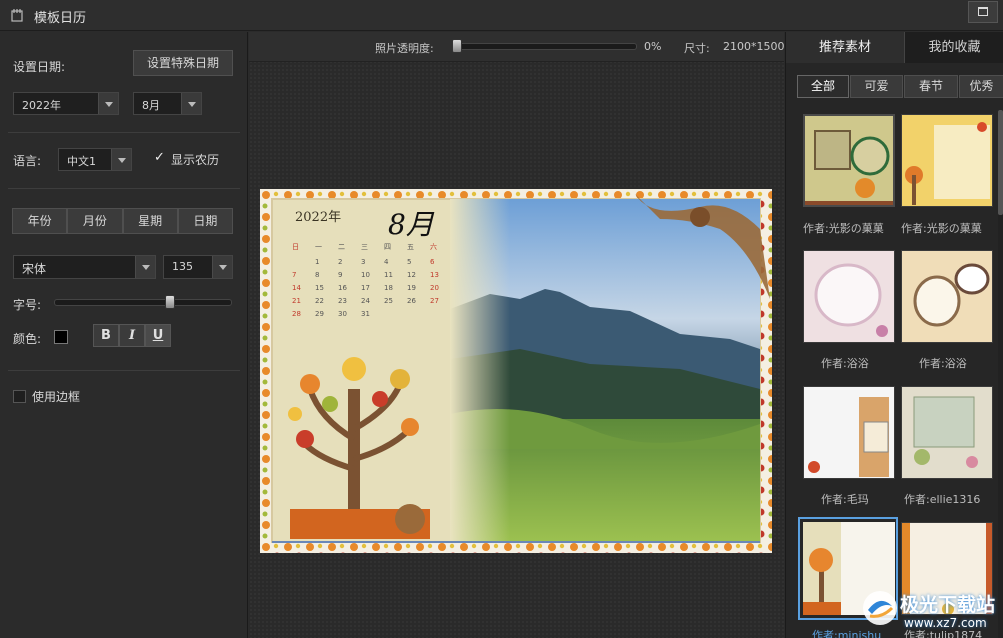 The image size is (1003, 638). What do you see at coordinates (342, 314) in the screenshot?
I see `preview-day: 30` at bounding box center [342, 314].